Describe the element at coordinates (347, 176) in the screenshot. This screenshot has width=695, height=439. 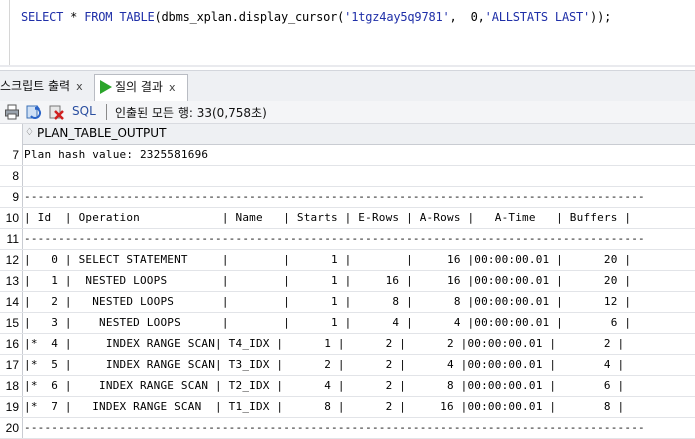
I see `table-row: 8` at that location.